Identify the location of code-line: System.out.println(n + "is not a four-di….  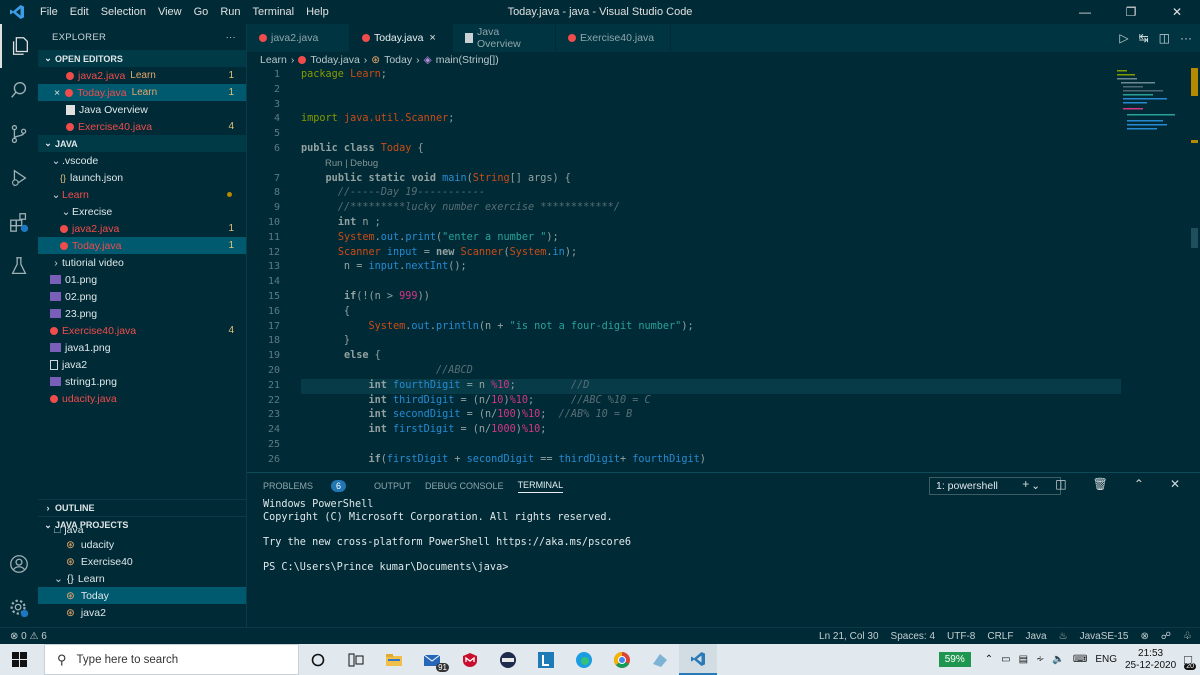
(711, 327).